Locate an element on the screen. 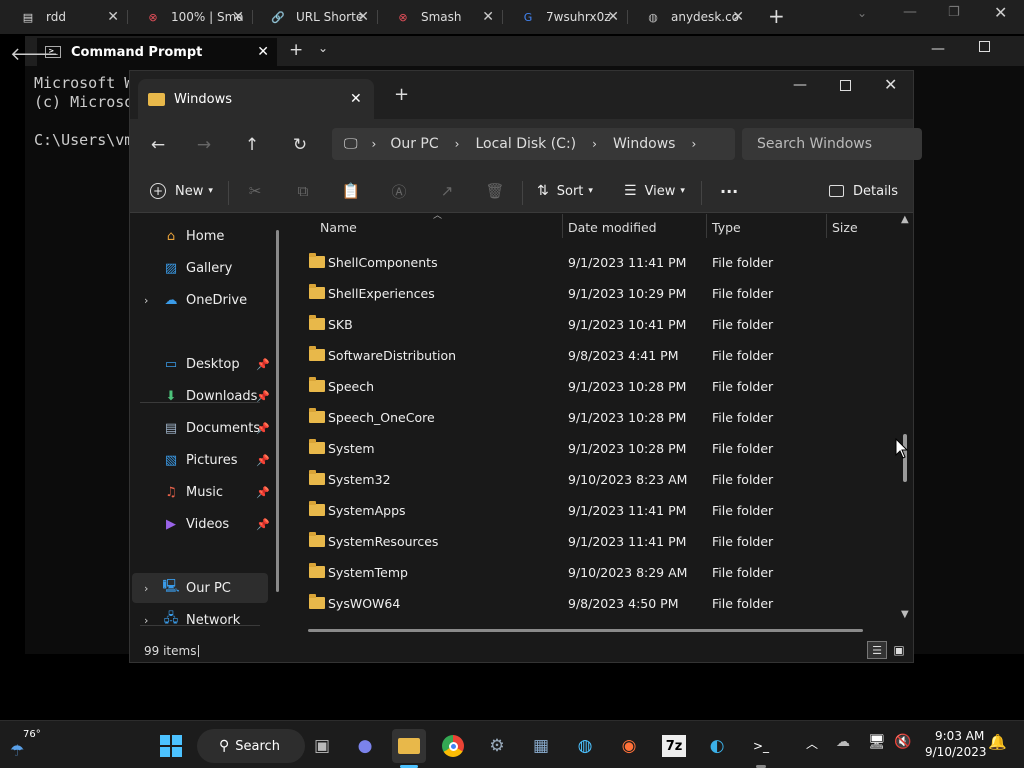  browser-restore-button: ❐ is located at coordinates (954, 12).